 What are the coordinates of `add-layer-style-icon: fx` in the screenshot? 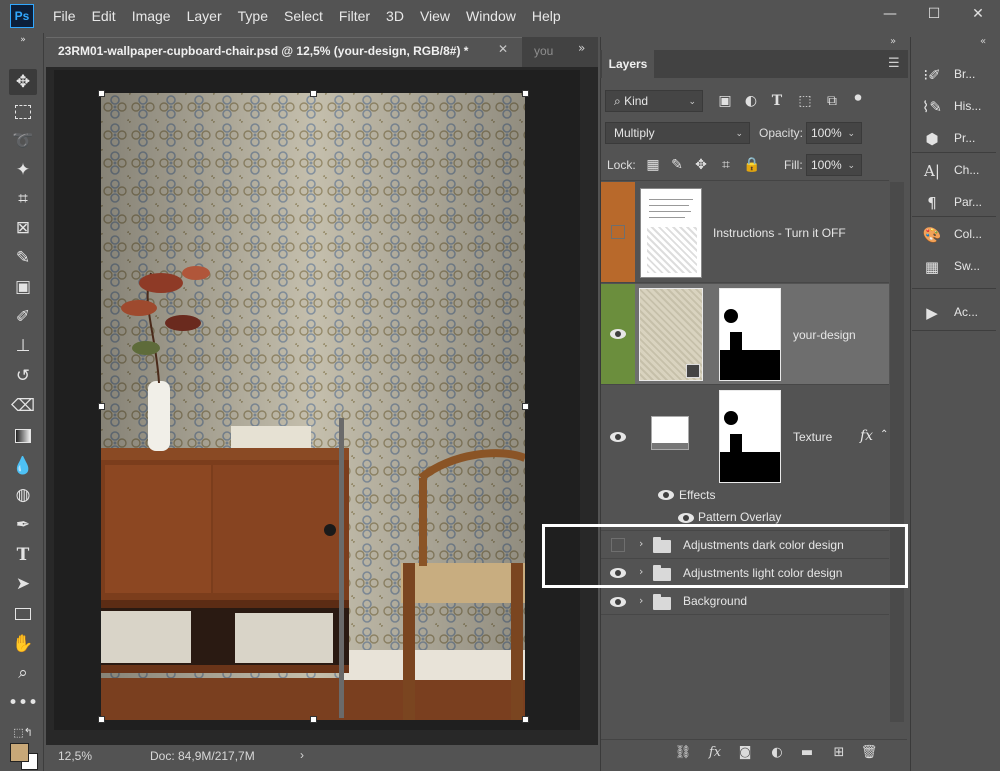 It's located at (715, 754).